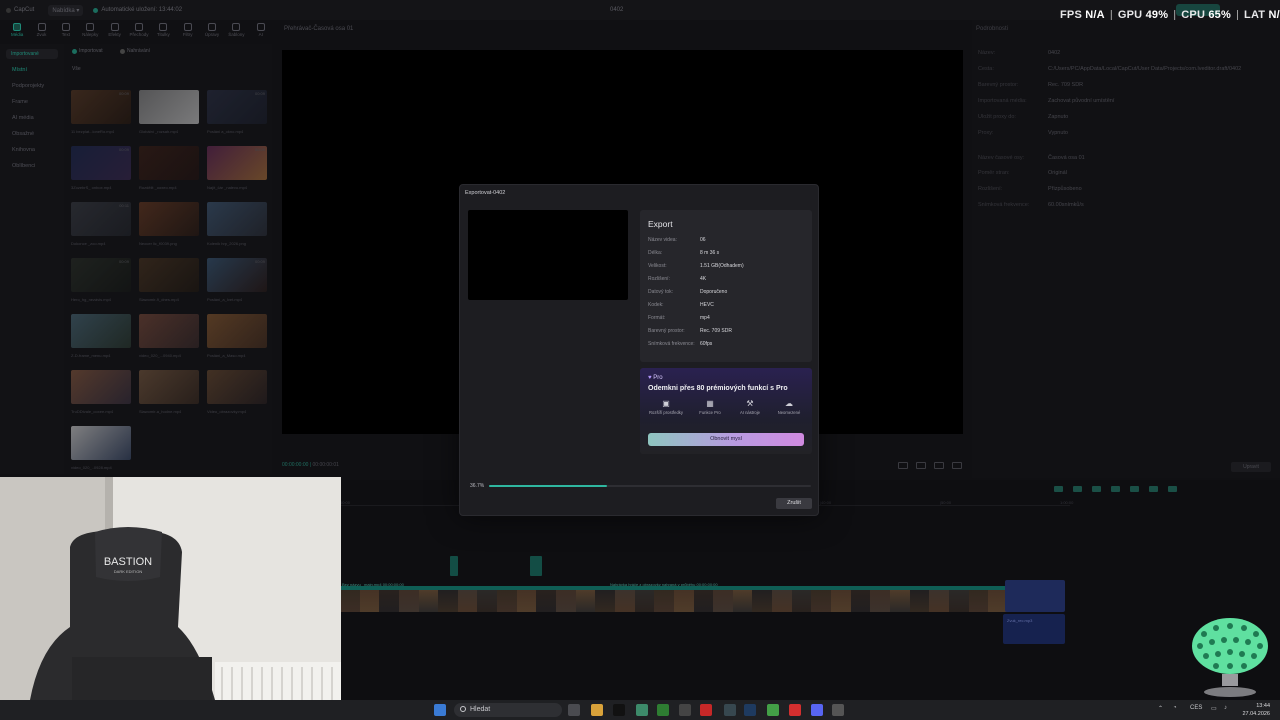 This screenshot has width=1280, height=720. What do you see at coordinates (1160, 708) in the screenshot?
I see `tray-chevron-icon: ⌃` at bounding box center [1160, 708].